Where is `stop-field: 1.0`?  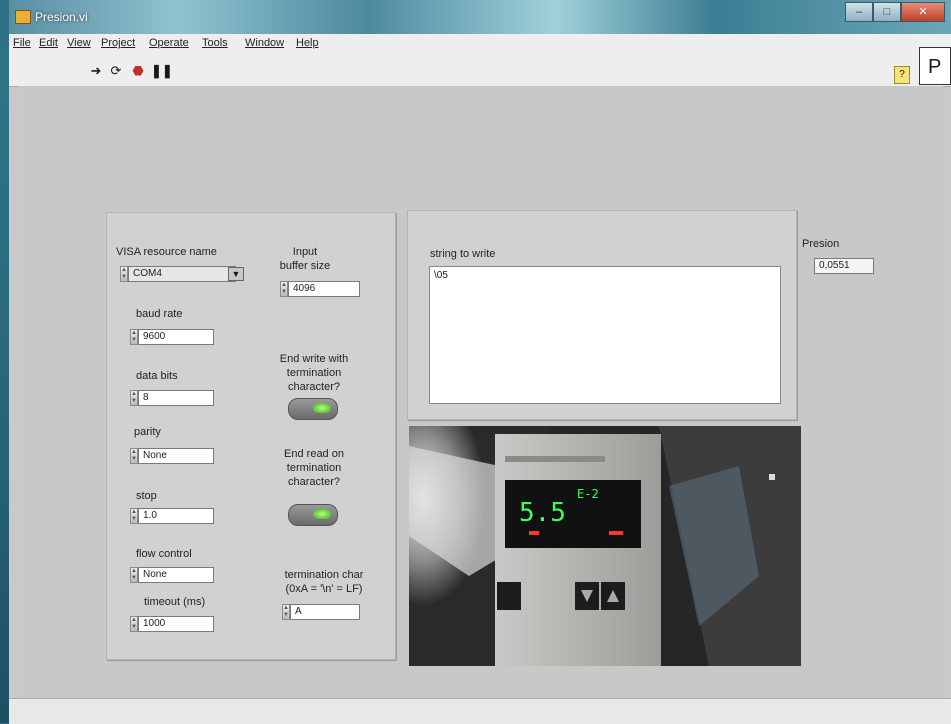 stop-field: 1.0 is located at coordinates (176, 516).